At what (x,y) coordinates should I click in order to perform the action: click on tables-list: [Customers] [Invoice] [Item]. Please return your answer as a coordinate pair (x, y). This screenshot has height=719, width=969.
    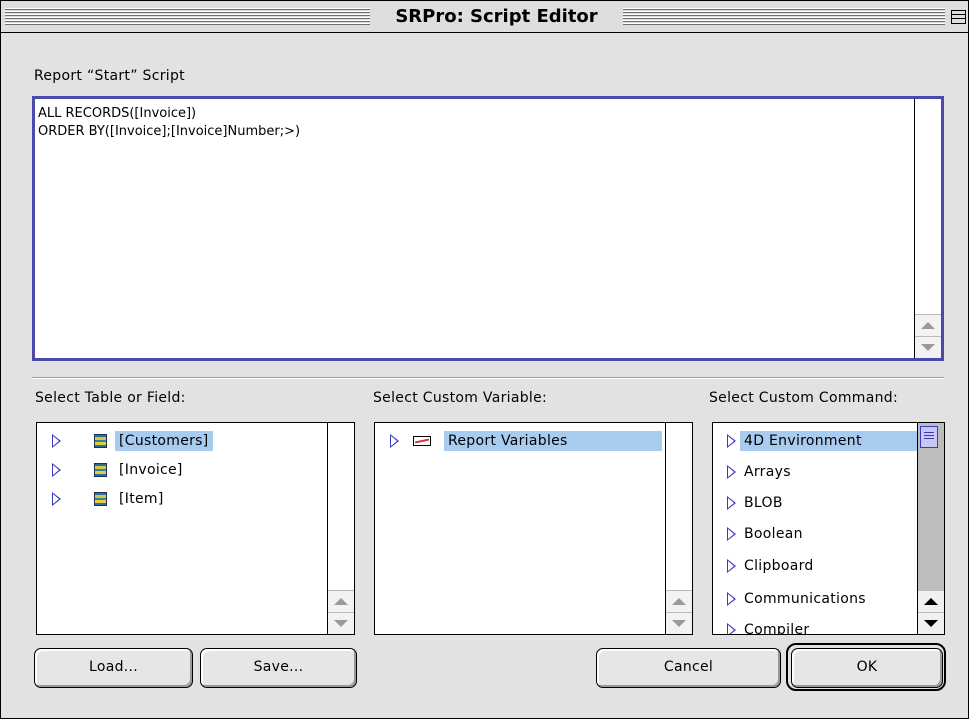
    Looking at the image, I should click on (195, 528).